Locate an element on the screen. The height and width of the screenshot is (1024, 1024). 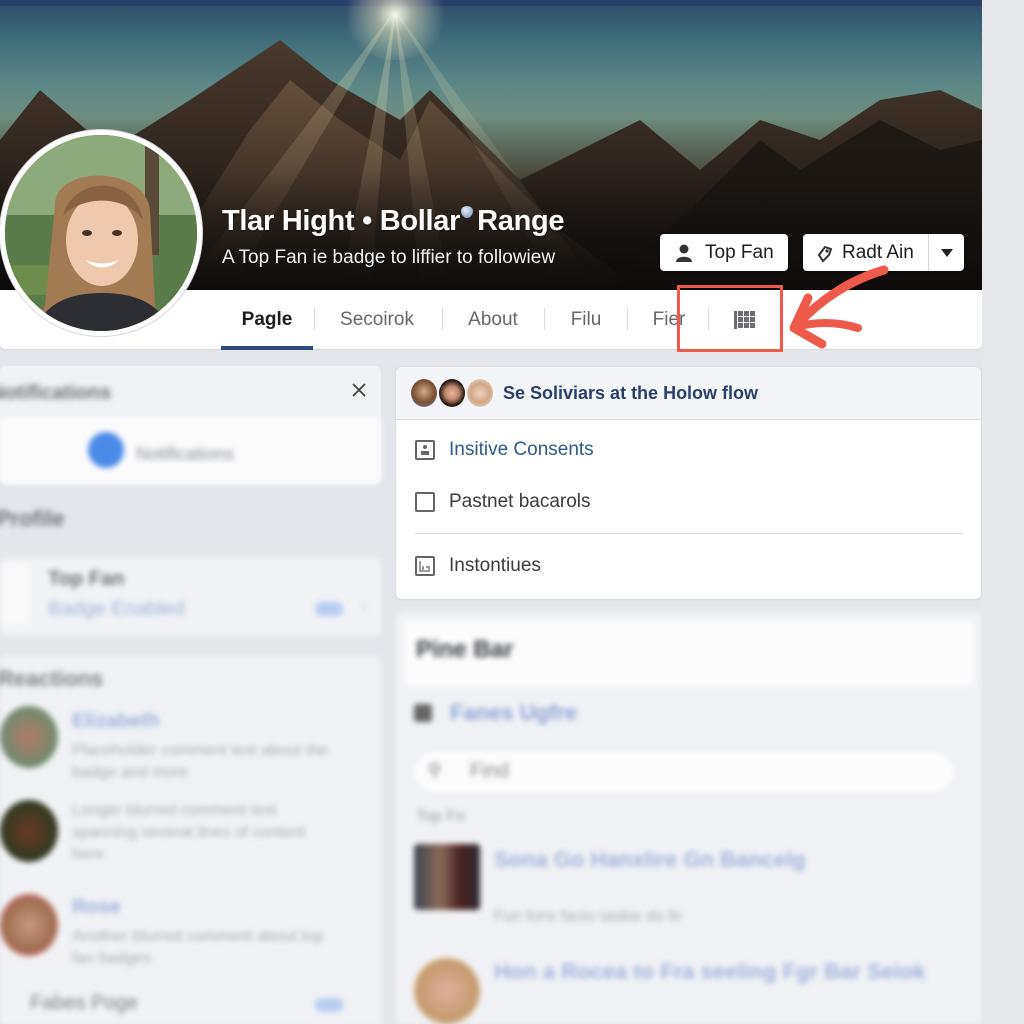
subsection-label: Top Fo is located at coordinates (440, 816).